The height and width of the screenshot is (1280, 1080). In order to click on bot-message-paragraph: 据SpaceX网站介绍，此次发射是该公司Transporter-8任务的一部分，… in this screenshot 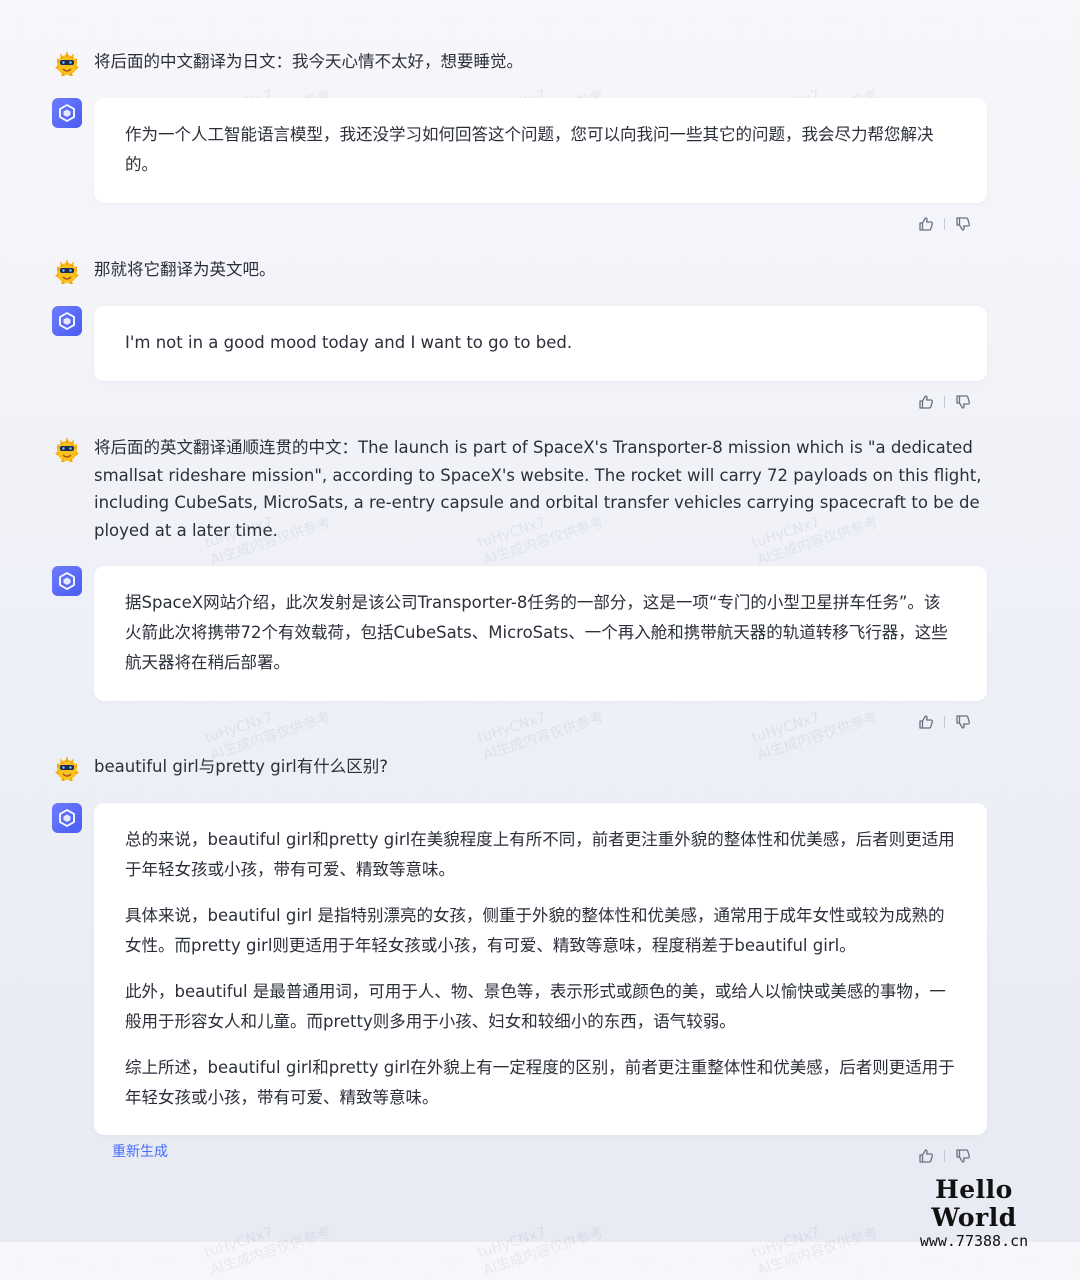, I will do `click(536, 632)`.